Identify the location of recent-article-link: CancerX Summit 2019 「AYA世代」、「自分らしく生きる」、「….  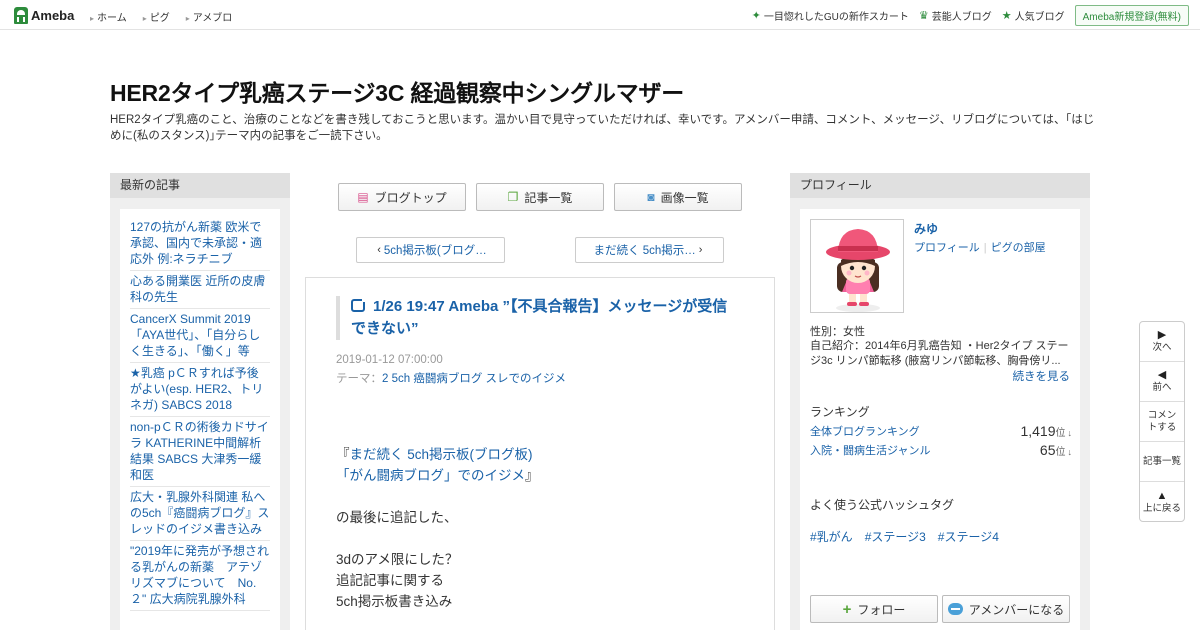
(200, 336).